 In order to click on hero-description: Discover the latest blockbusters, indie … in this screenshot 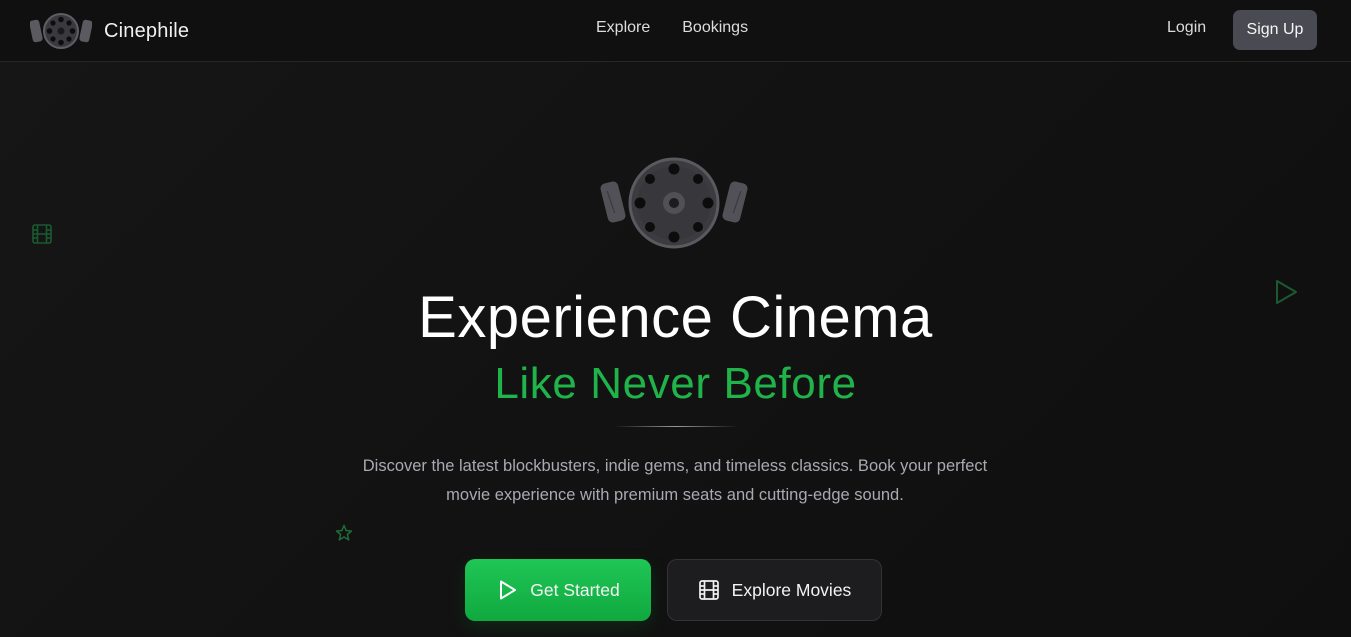, I will do `click(675, 480)`.